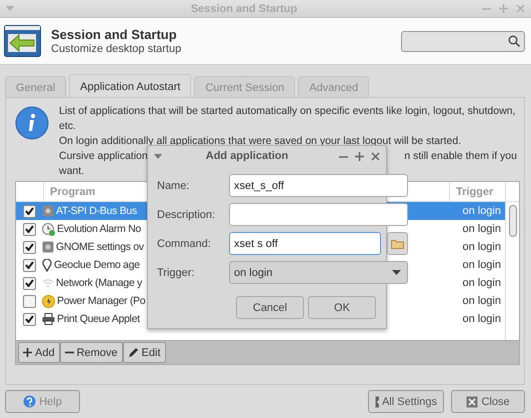 This screenshot has width=531, height=418. What do you see at coordinates (173, 186) in the screenshot?
I see `field-label: Name:` at bounding box center [173, 186].